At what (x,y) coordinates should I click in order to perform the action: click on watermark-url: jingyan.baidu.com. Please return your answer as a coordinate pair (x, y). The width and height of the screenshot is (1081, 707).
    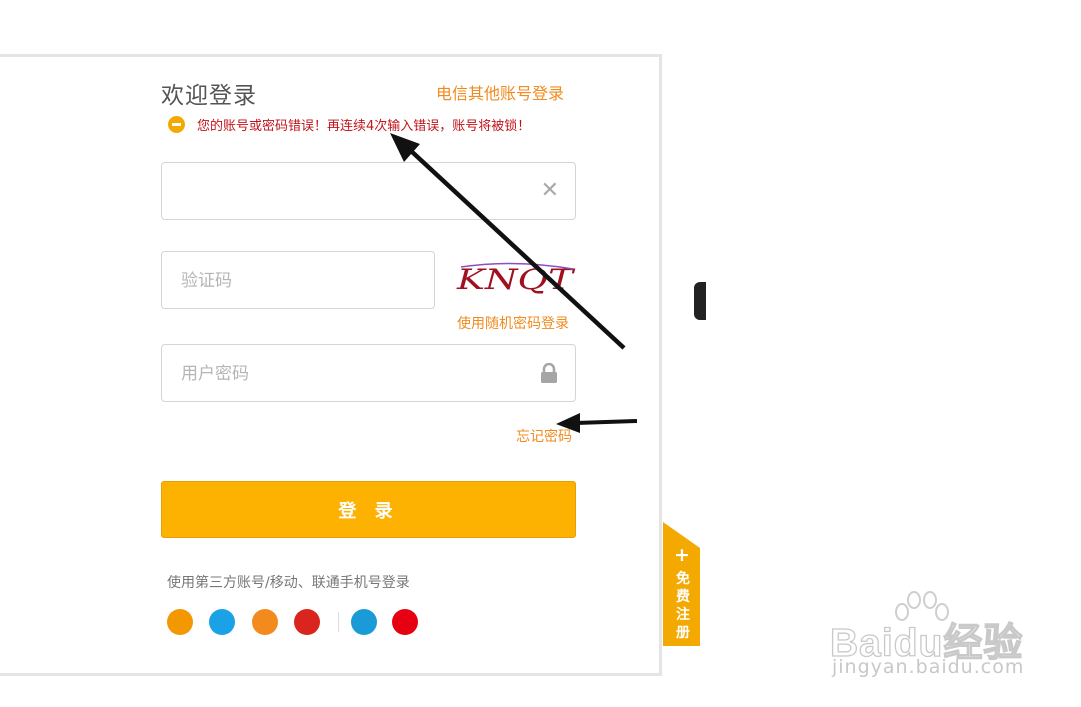
    Looking at the image, I should click on (928, 667).